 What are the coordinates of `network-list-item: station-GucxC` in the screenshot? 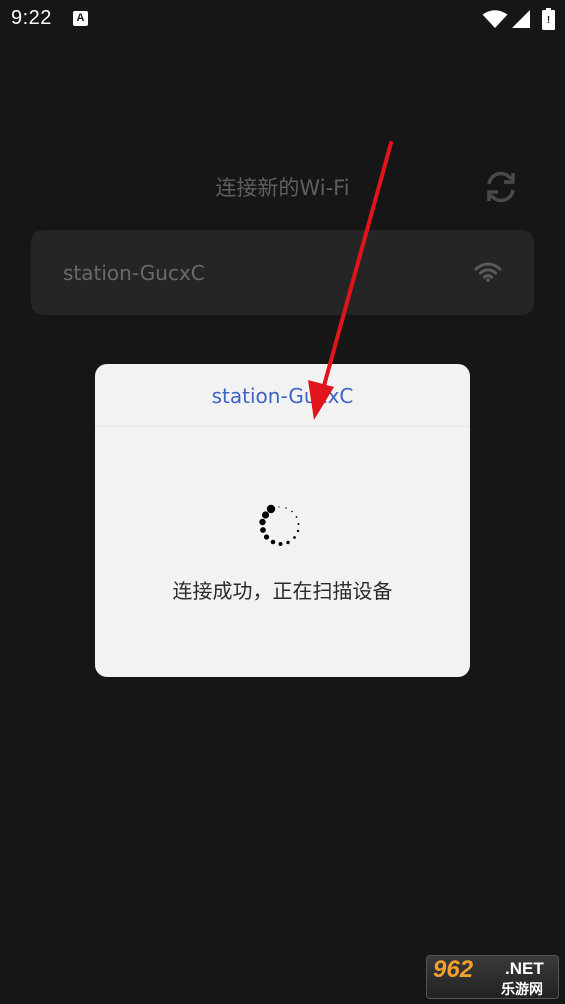 It's located at (282, 272).